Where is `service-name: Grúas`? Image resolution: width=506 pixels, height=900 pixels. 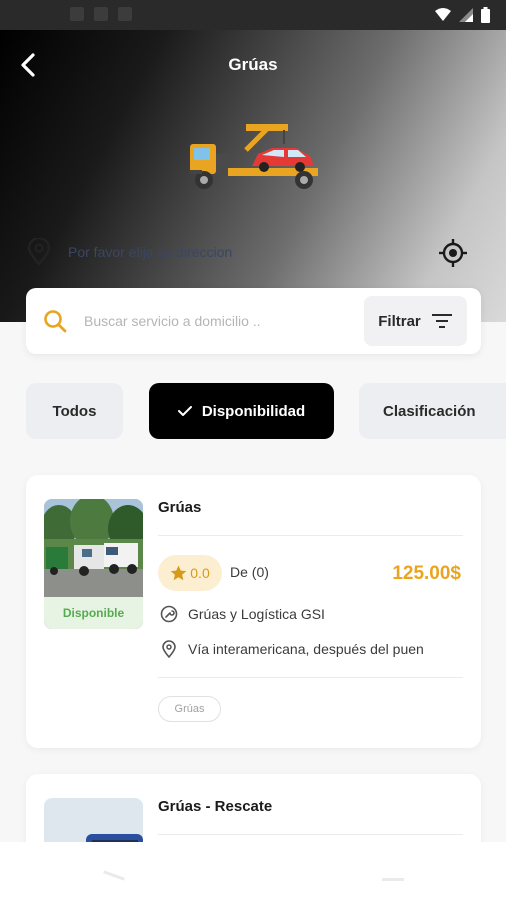 service-name: Grúas is located at coordinates (180, 507).